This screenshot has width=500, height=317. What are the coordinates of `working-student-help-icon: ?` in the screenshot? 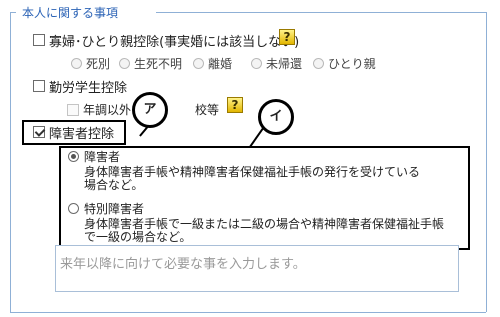 It's located at (235, 105).